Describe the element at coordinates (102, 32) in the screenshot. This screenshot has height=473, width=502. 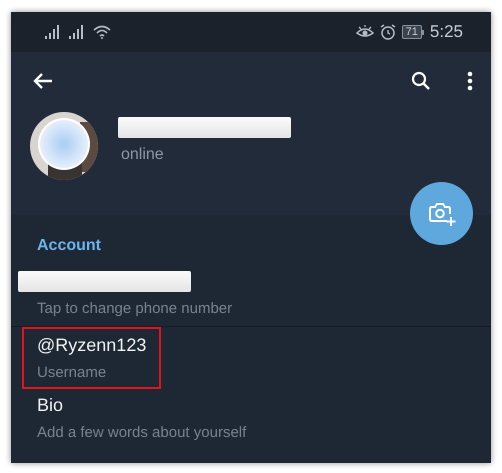
I see `wifi-icon` at that location.